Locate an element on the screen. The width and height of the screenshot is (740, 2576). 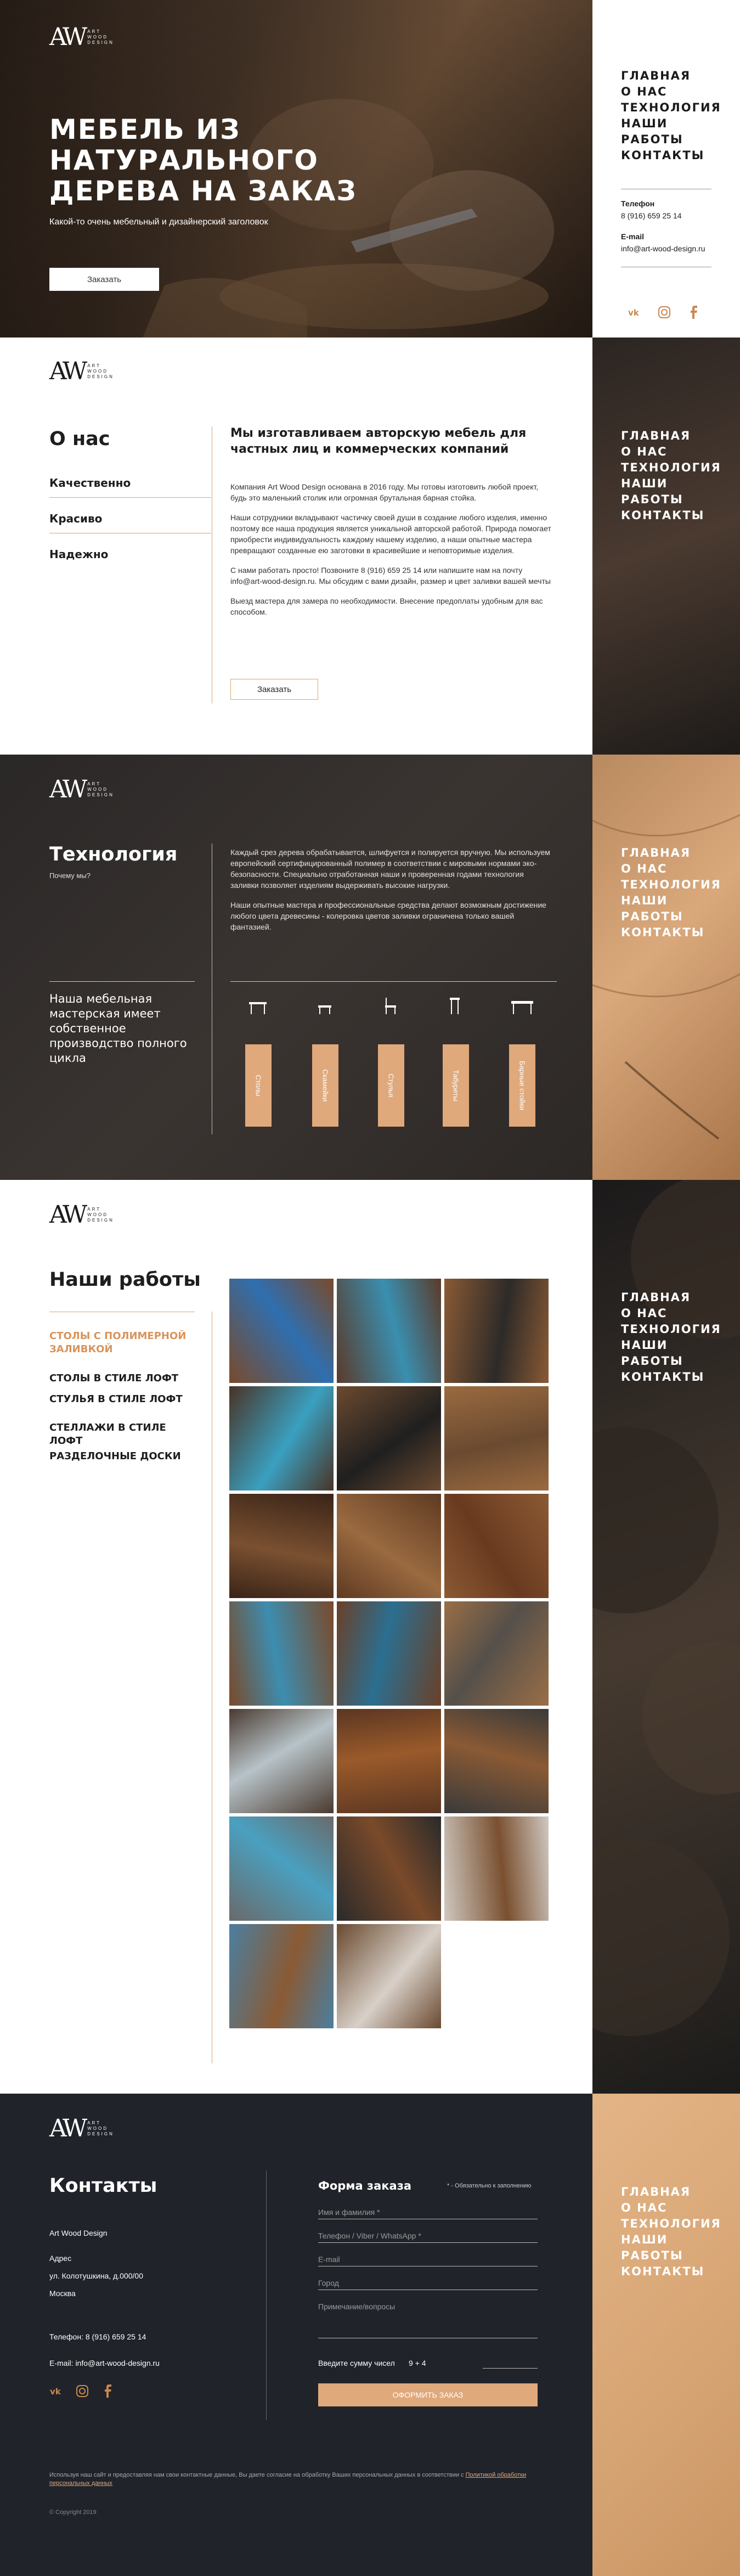
notes-field: Примечание/вопросы is located at coordinates (428, 2320).